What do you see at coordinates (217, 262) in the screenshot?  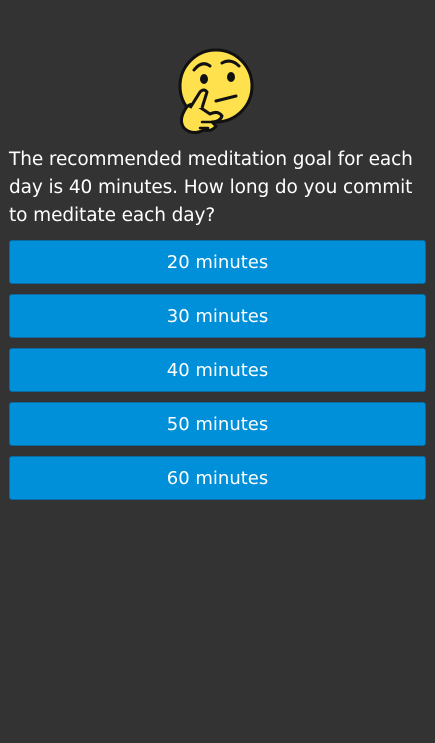 I see `option-20-minutes-button: 20 minutes` at bounding box center [217, 262].